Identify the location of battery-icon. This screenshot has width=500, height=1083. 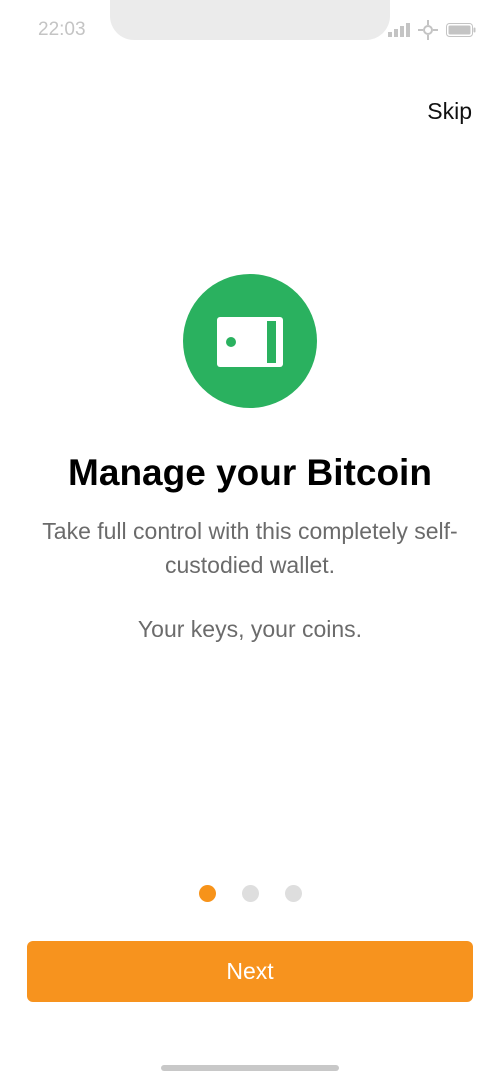
(461, 30).